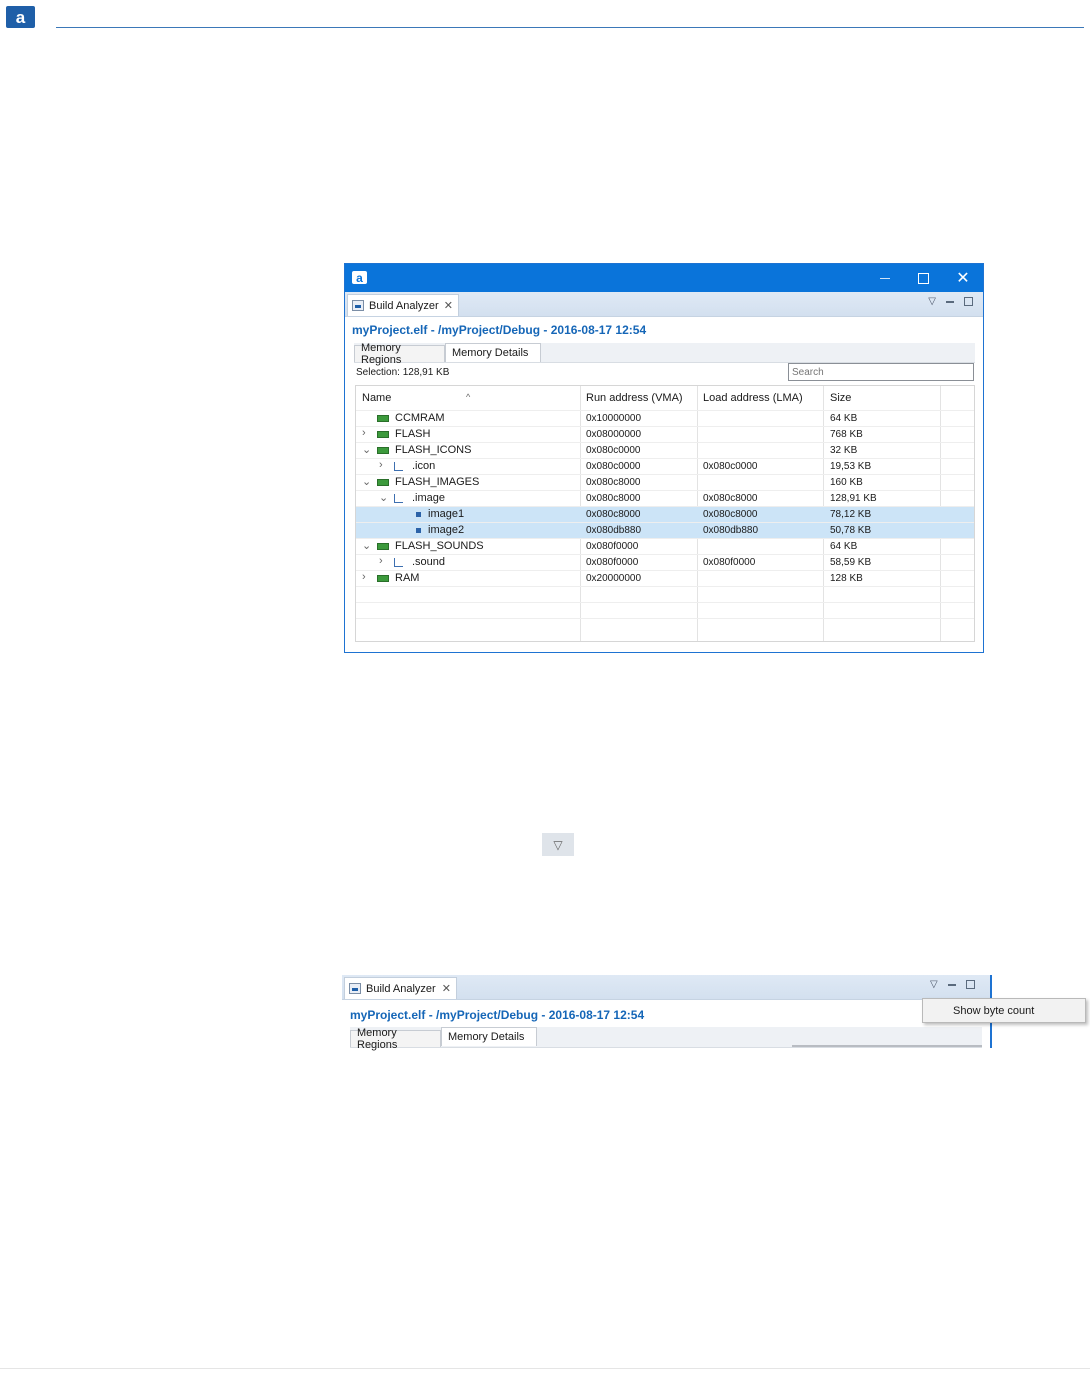 This screenshot has width=1090, height=1373. Describe the element at coordinates (612, 546) in the screenshot. I see `row-vma: 0x080f0000` at that location.